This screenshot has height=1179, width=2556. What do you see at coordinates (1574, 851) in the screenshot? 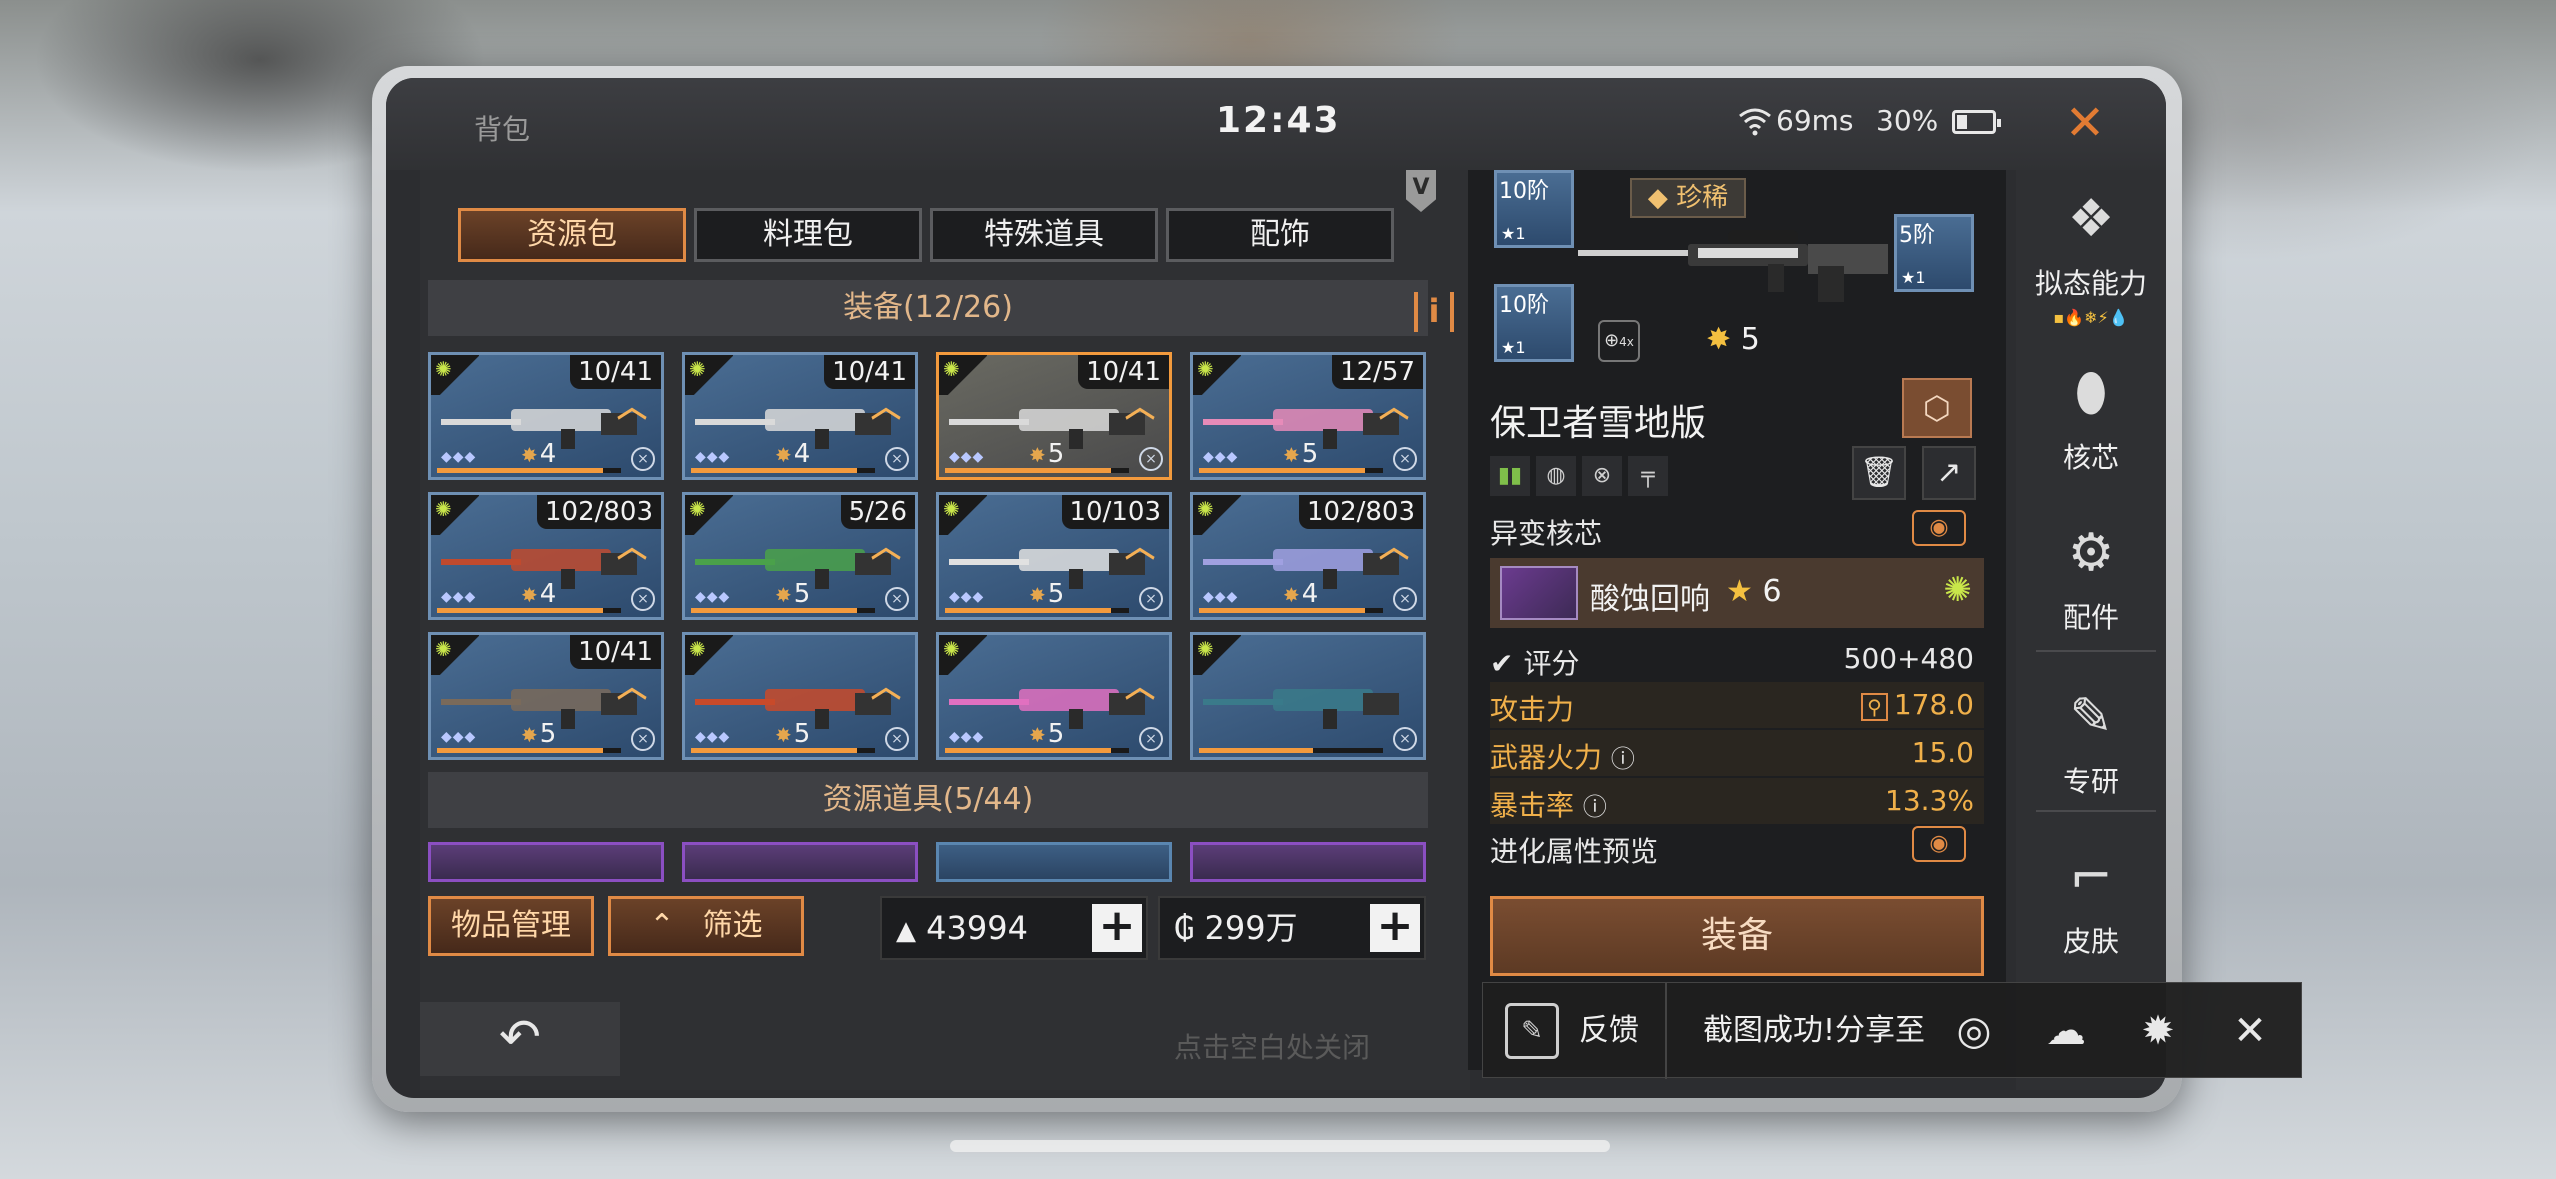
I see `evolution-preview-label: 进化属性预览` at bounding box center [1574, 851].